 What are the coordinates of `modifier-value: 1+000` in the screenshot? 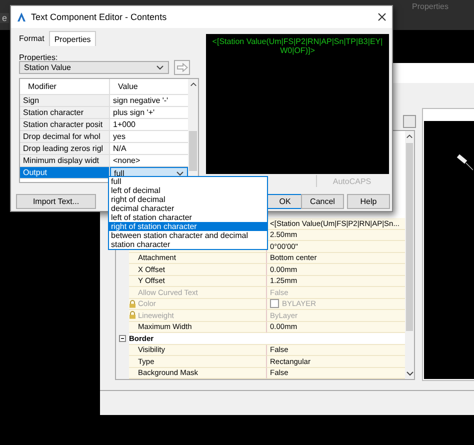 It's located at (149, 125).